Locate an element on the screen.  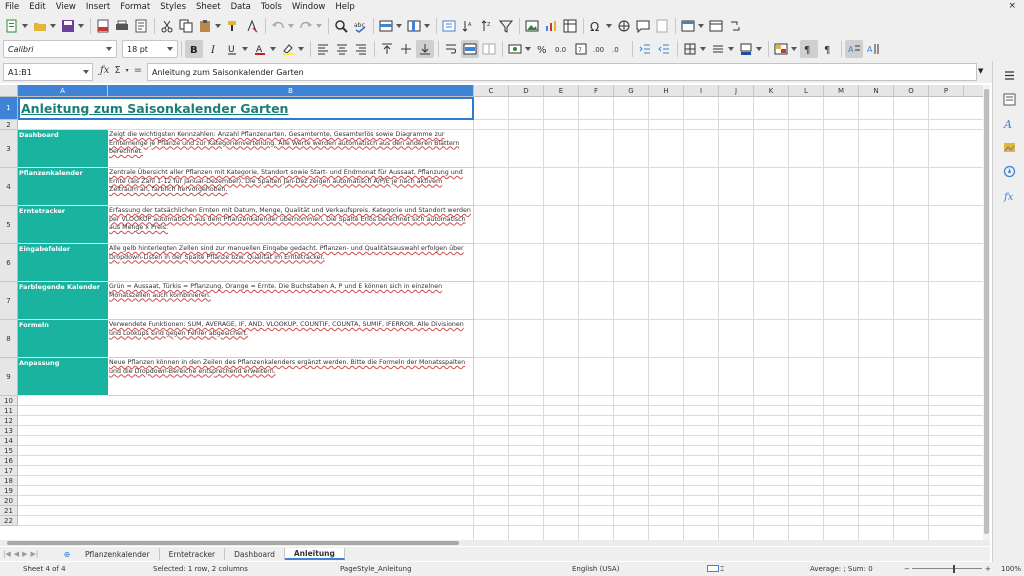
add-decimal-icon: .00 is located at coordinates (600, 49).